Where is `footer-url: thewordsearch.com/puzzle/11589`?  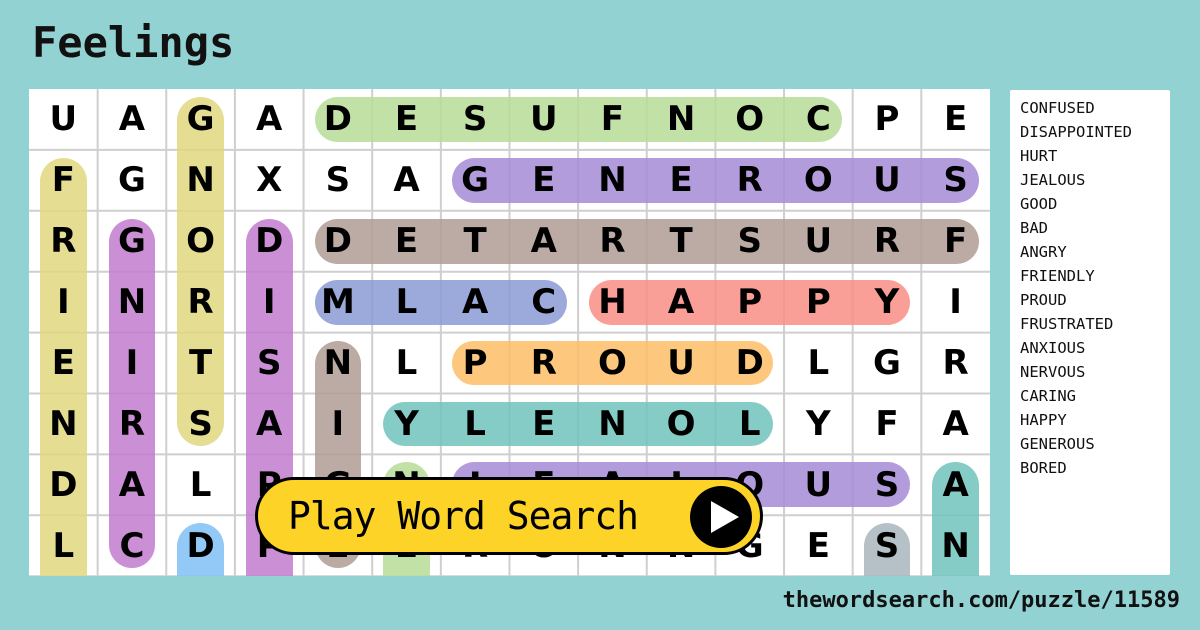
footer-url: thewordsearch.com/puzzle/11589 is located at coordinates (981, 600).